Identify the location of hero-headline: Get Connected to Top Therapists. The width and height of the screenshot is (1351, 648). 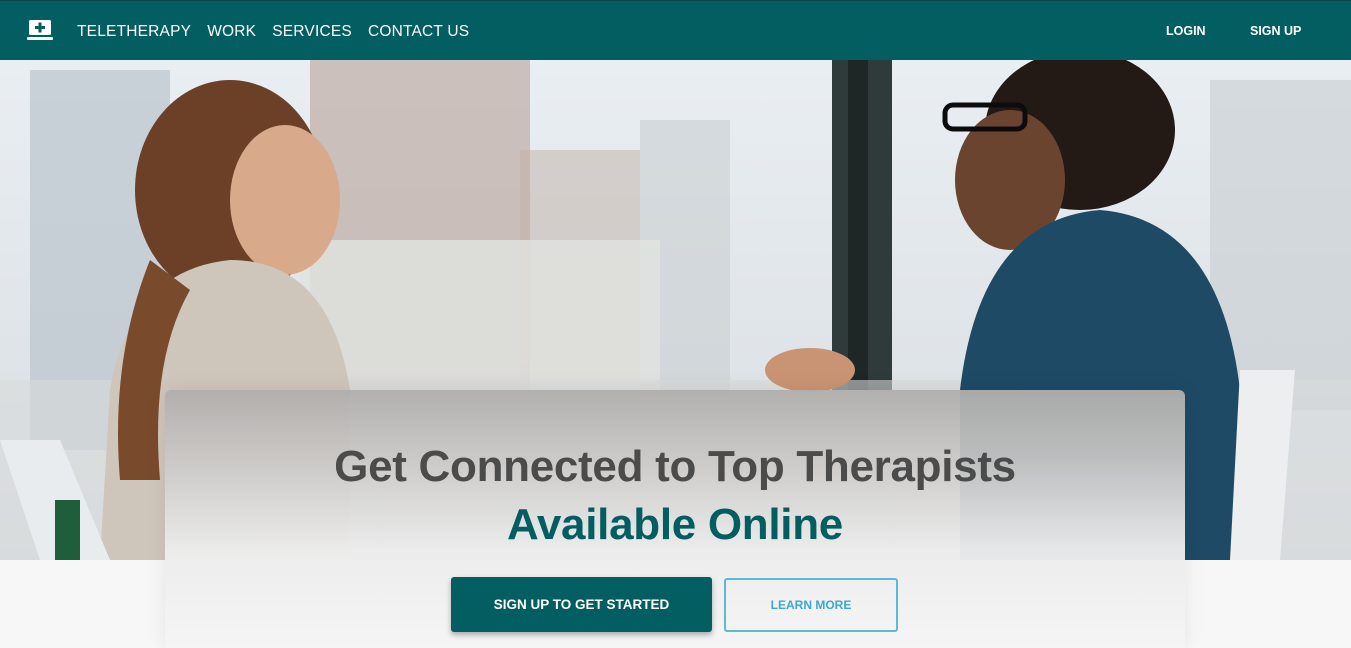
(675, 466).